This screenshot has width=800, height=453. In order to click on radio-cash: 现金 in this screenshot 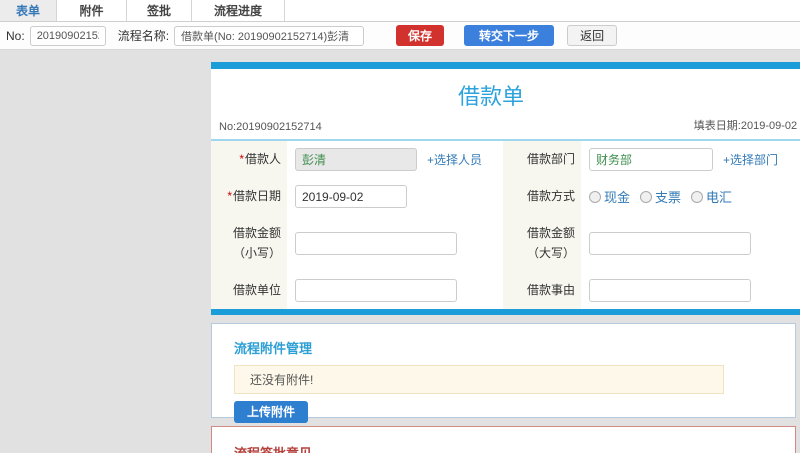, I will do `click(609, 196)`.